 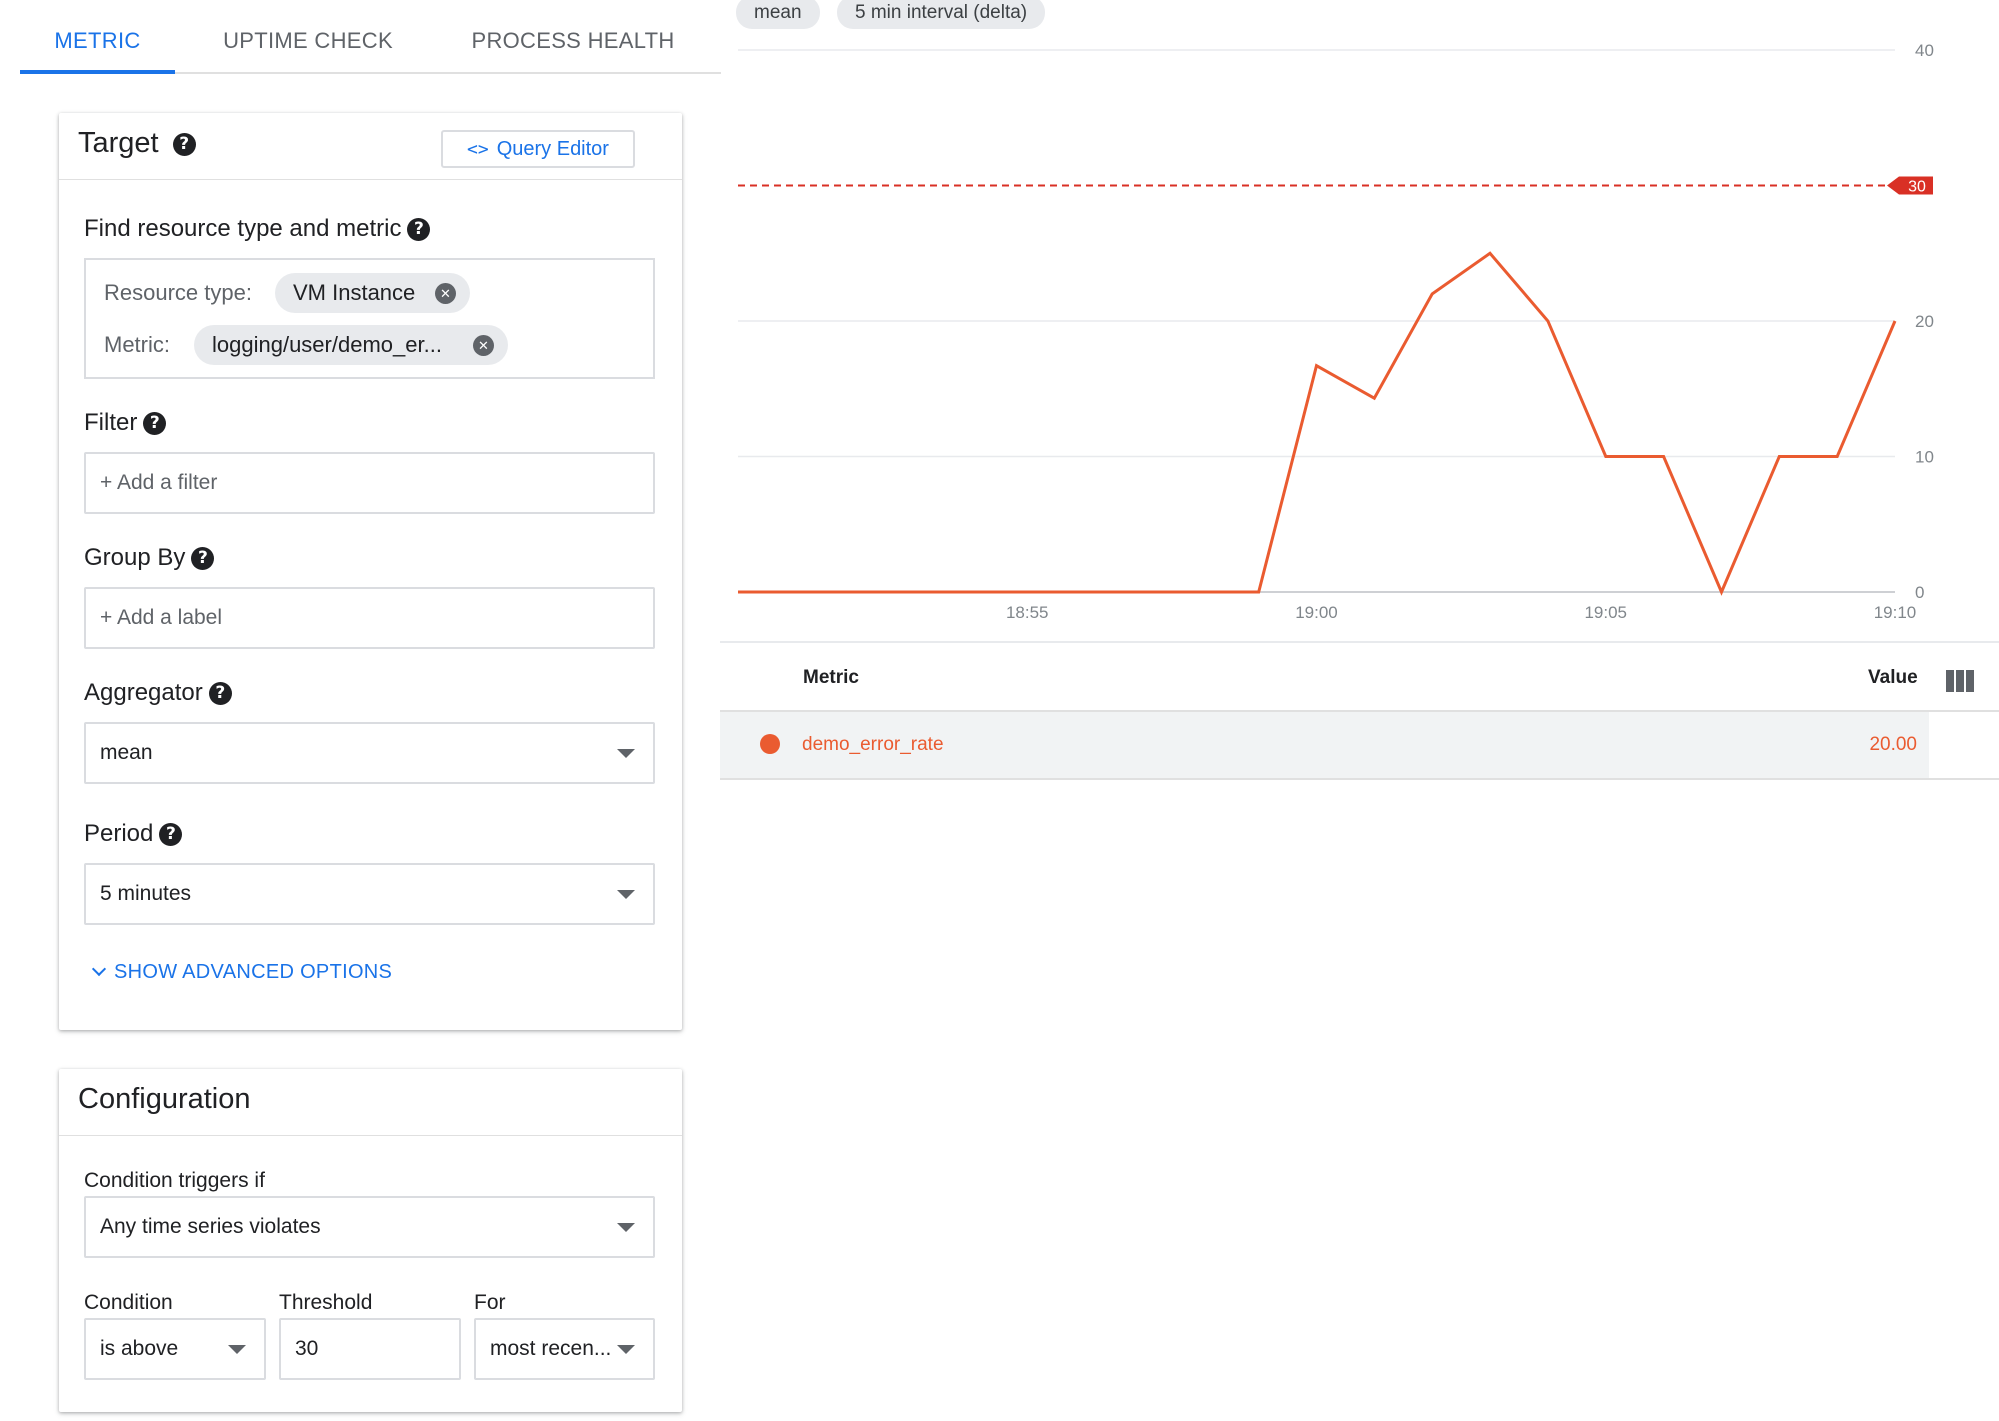 What do you see at coordinates (128, 1302) in the screenshot?
I see `condition-label: Condition` at bounding box center [128, 1302].